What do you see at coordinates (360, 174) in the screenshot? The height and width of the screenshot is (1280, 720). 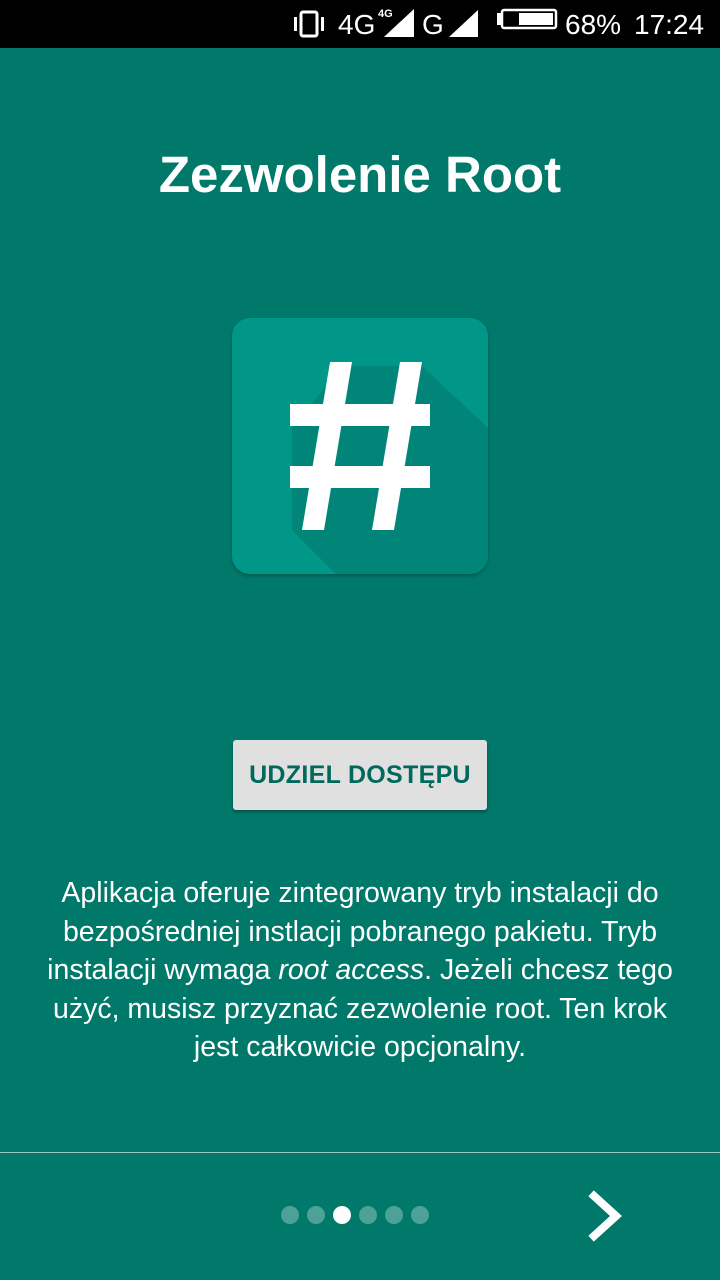 I see `page-title: Zezwolenie Root` at bounding box center [360, 174].